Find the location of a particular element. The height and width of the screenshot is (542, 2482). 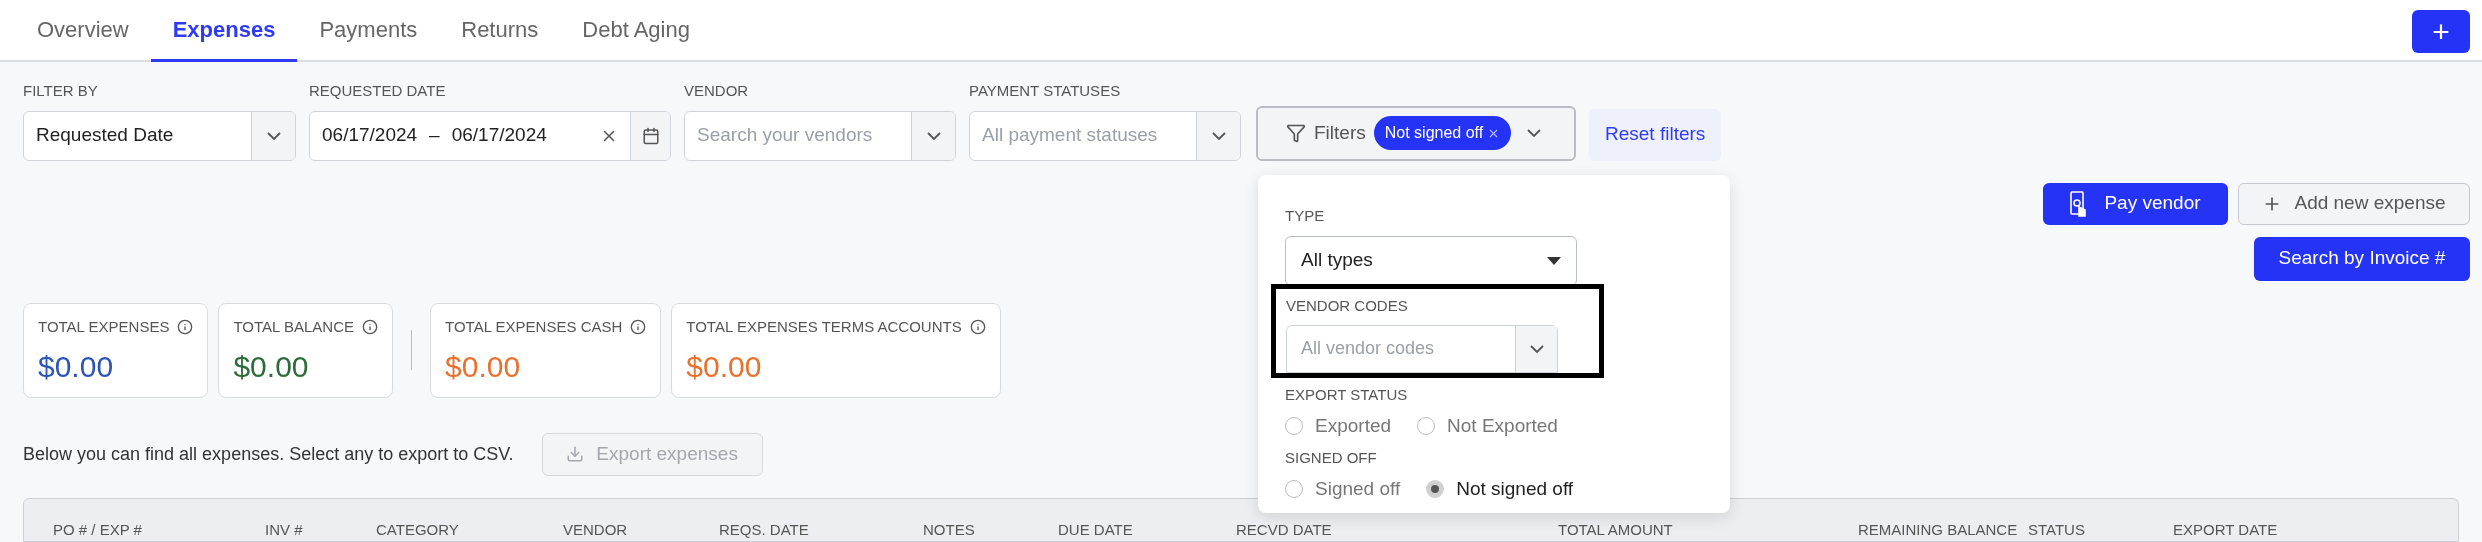

column-header: CATEGORY is located at coordinates (417, 529).